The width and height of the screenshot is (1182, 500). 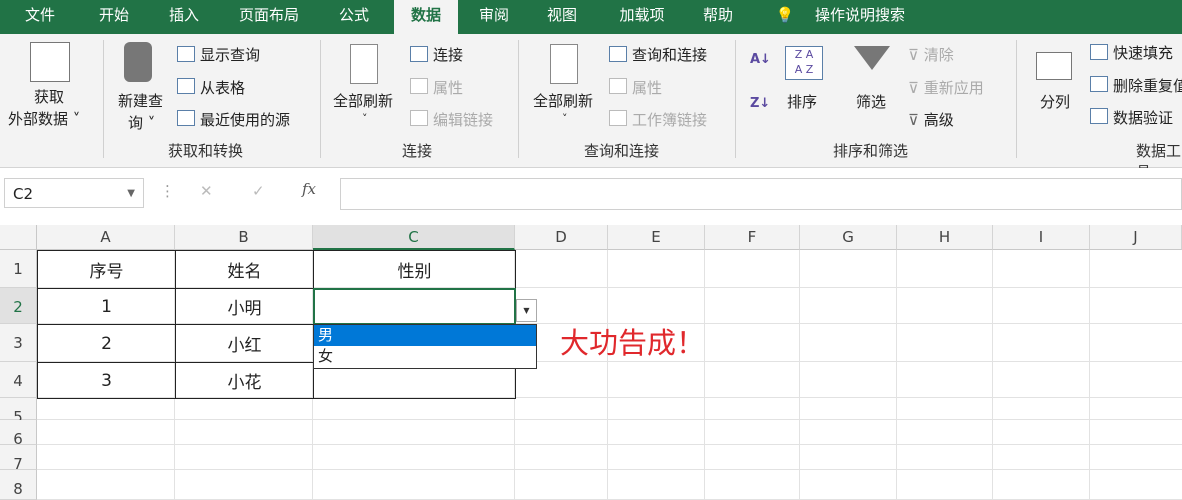 I want to click on column-header-b: B, so click(x=244, y=237).